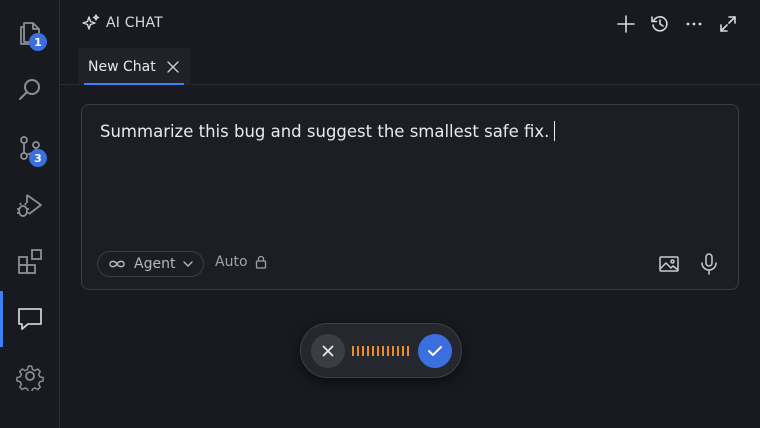 This screenshot has width=760, height=428. I want to click on chevron-down-icon, so click(188, 264).